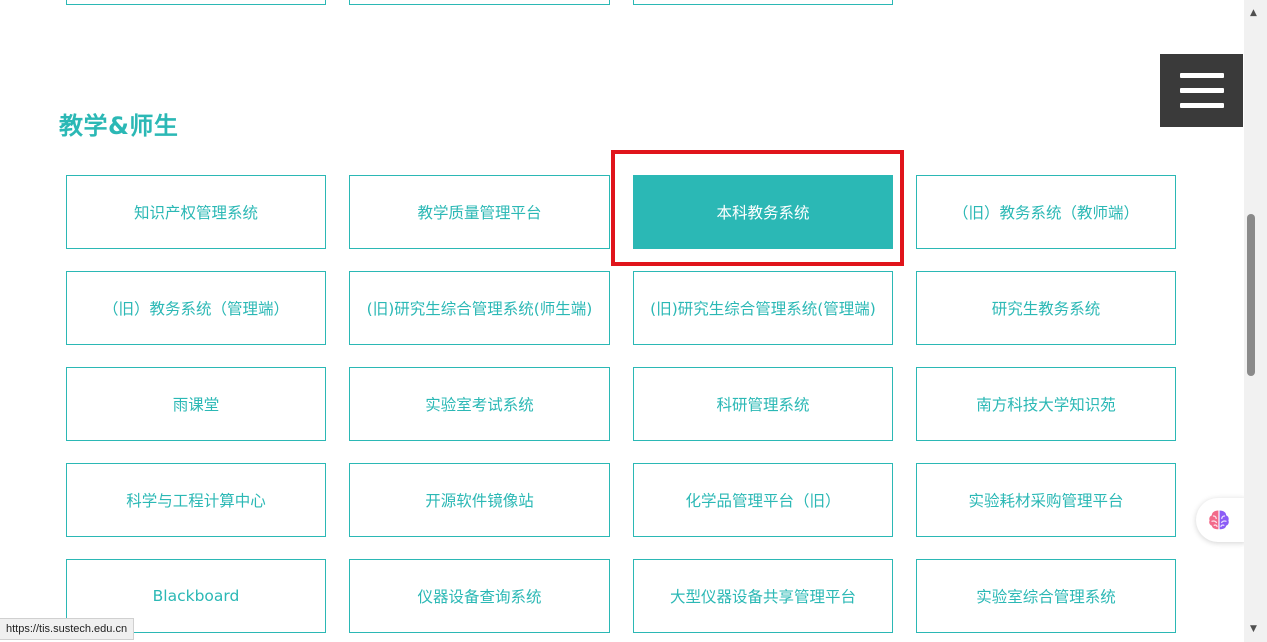  What do you see at coordinates (479, 404) in the screenshot?
I see `card-lab-exam: 实验室考试系统` at bounding box center [479, 404].